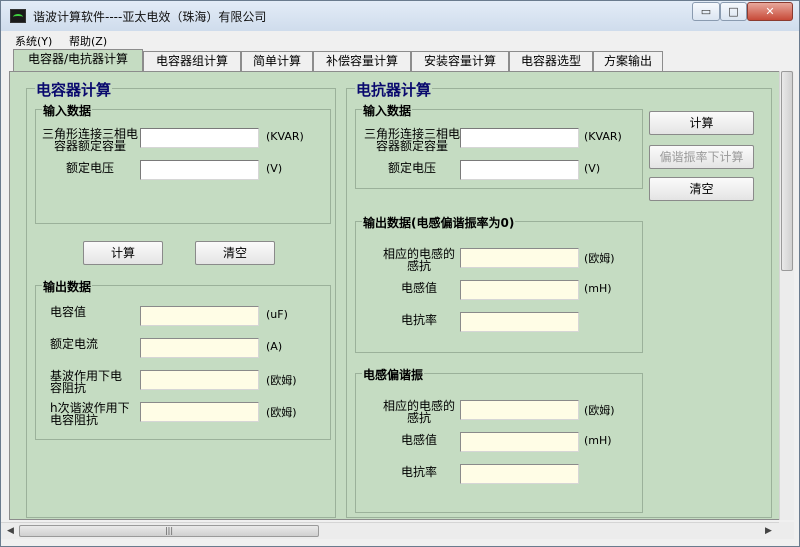  Describe the element at coordinates (418, 288) in the screenshot. I see `inductance-label: 电感值` at that location.